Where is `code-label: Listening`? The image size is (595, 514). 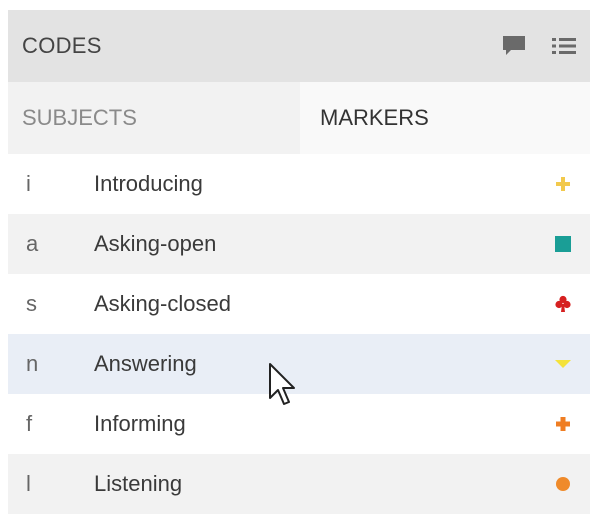 code-label: Listening is located at coordinates (138, 483).